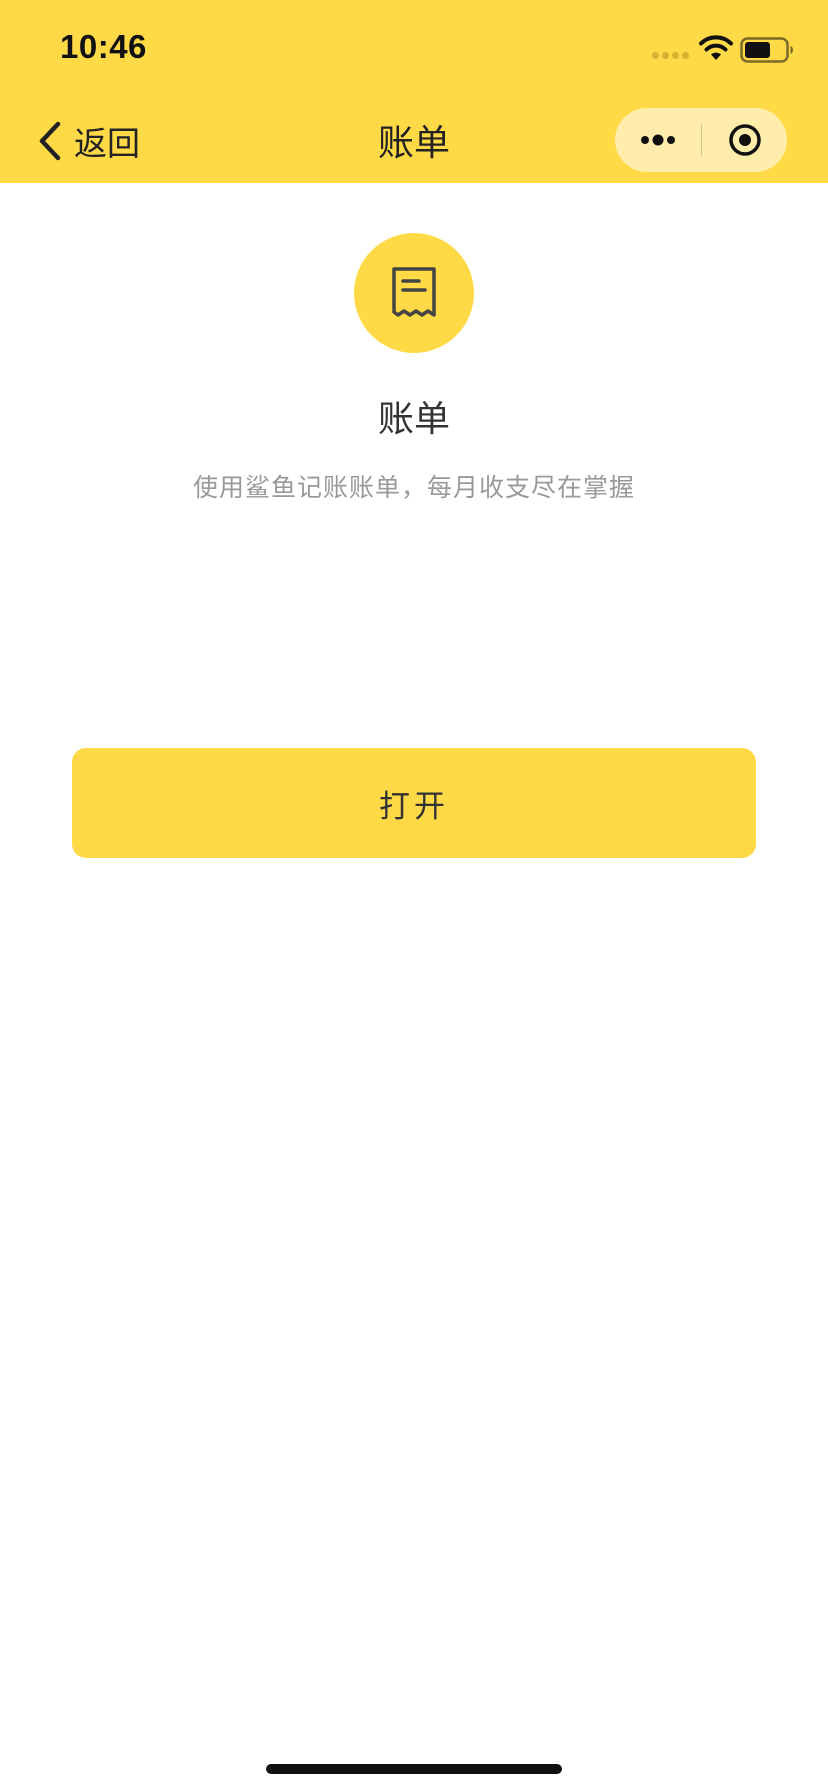 This screenshot has height=1792, width=828. What do you see at coordinates (103, 46) in the screenshot?
I see `status-time: 10:46` at bounding box center [103, 46].